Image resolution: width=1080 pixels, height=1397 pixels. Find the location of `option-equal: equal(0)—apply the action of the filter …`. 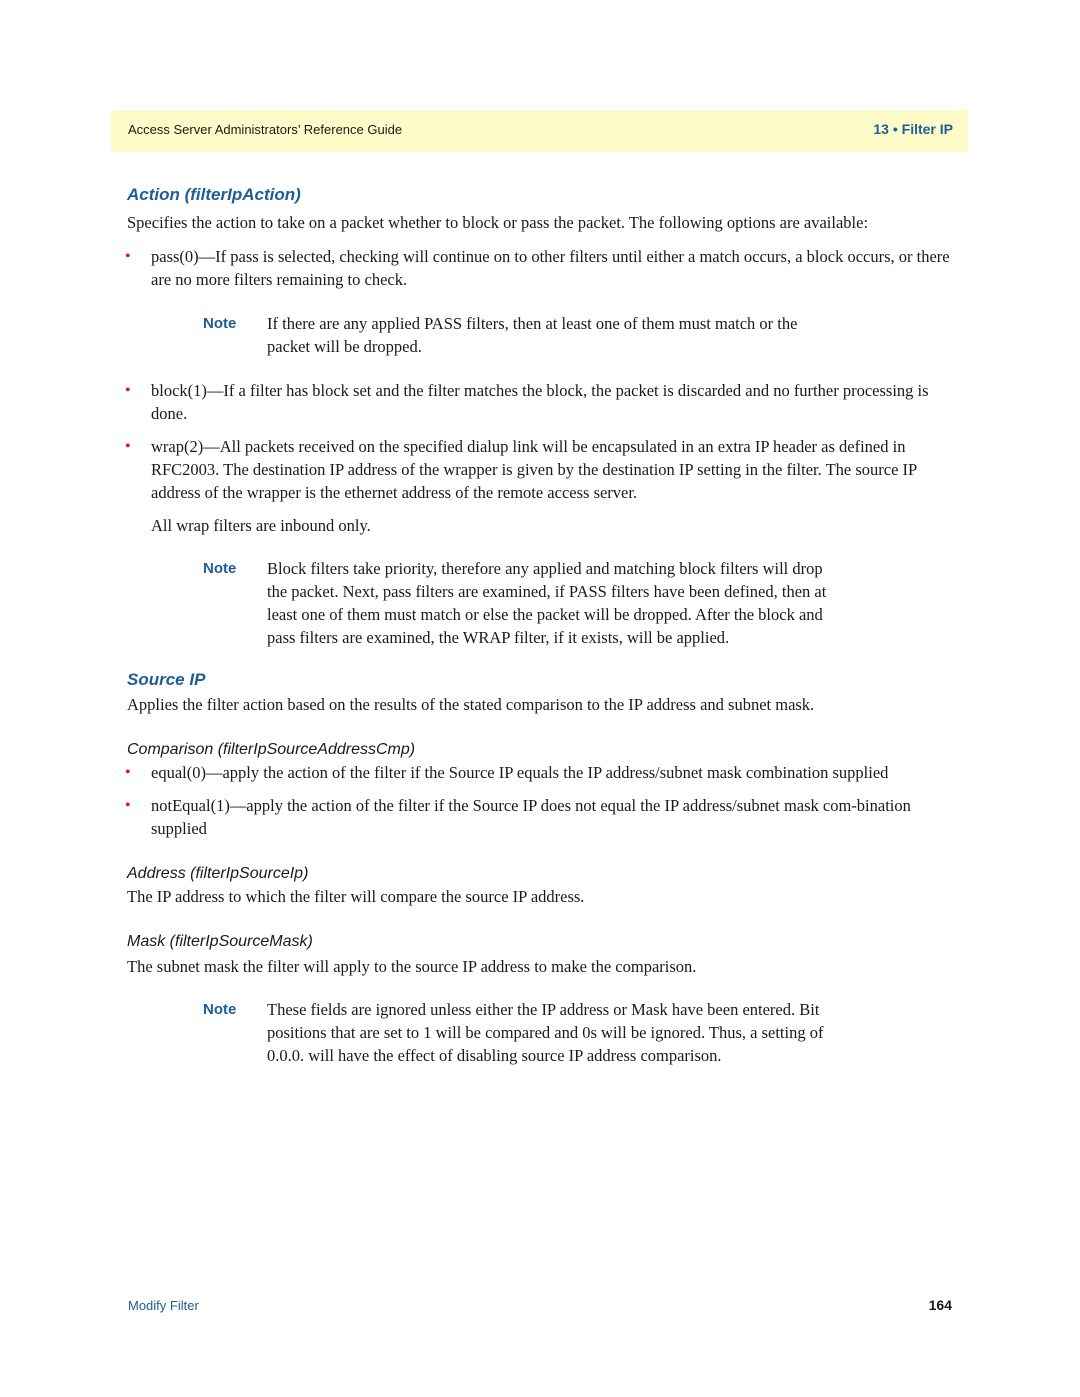

option-equal: equal(0)—apply the action of the filter … is located at coordinates (520, 772).